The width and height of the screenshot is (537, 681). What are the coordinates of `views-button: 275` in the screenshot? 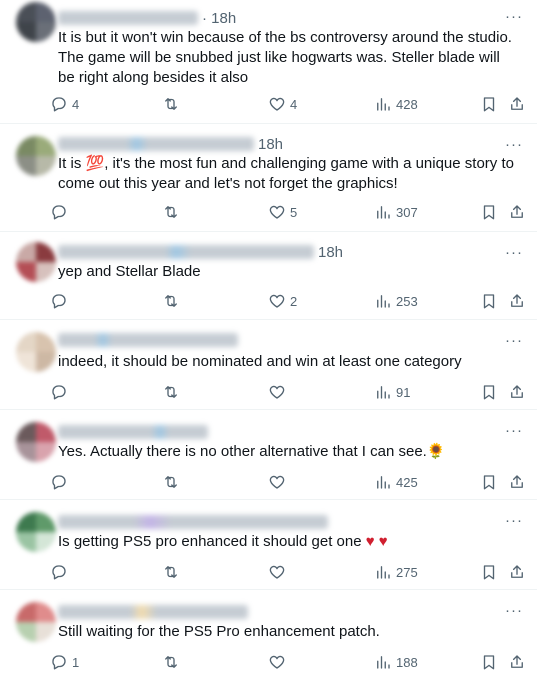 It's located at (396, 572).